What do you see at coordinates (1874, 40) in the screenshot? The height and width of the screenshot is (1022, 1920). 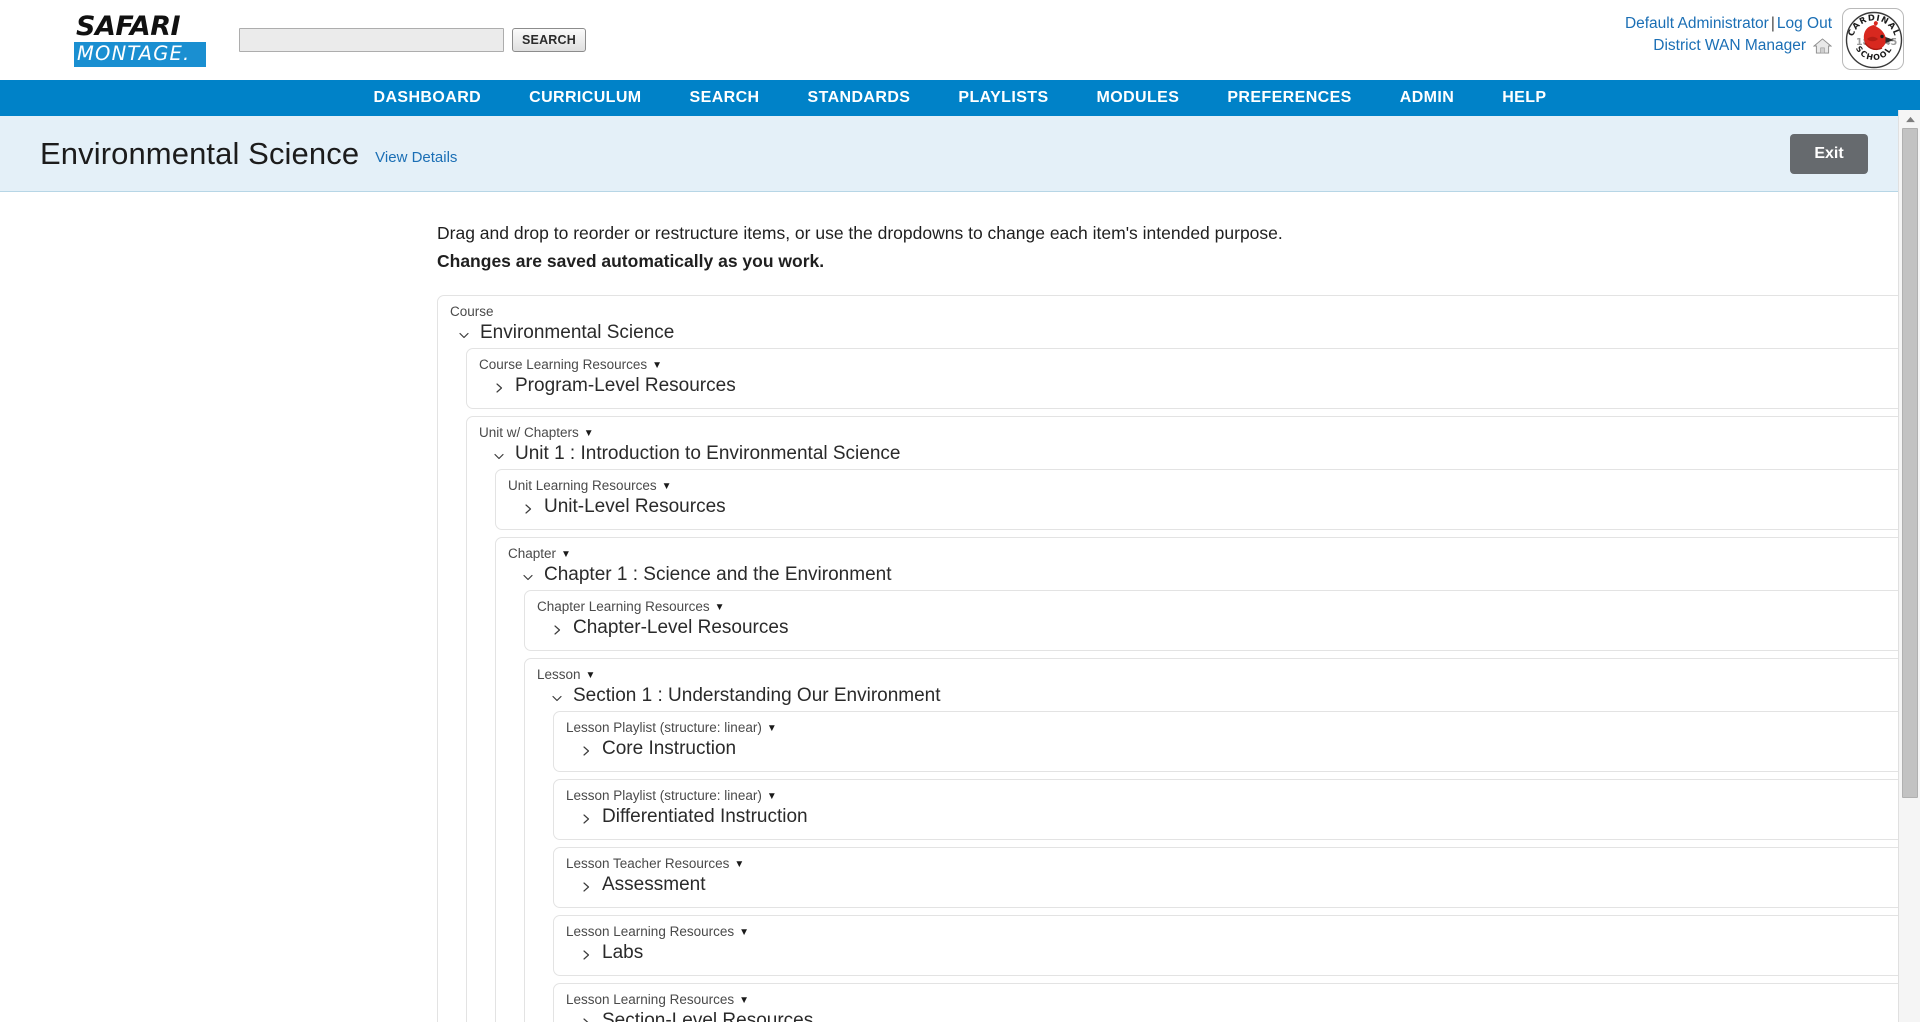 I see `cardinal-school-seal: CARDINAL SCHOOL 18 45` at bounding box center [1874, 40].